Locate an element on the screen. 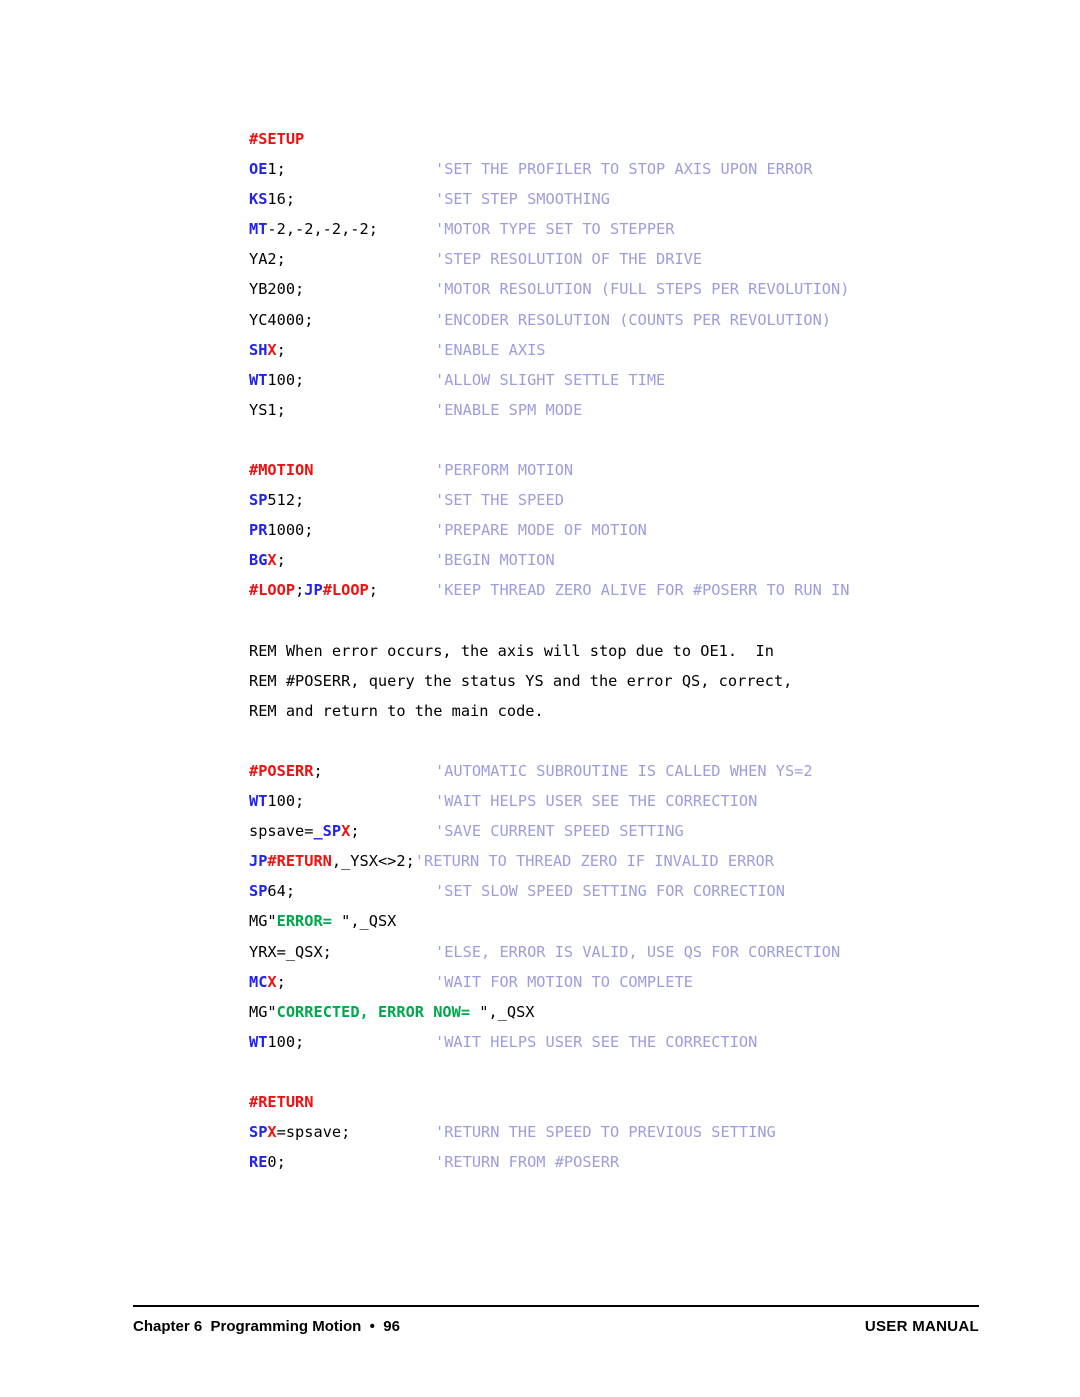 Image resolution: width=1080 pixels, height=1397 pixels. code-line-ya2: YA2; 'STEP RESOLUTION OF THE DRIVE is located at coordinates (629, 259).